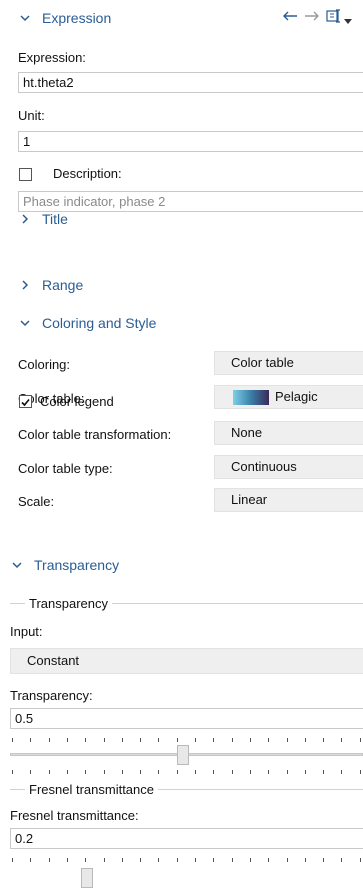 This screenshot has height=888, width=363. Describe the element at coordinates (26, 631) in the screenshot. I see `input-label: Input:` at that location.